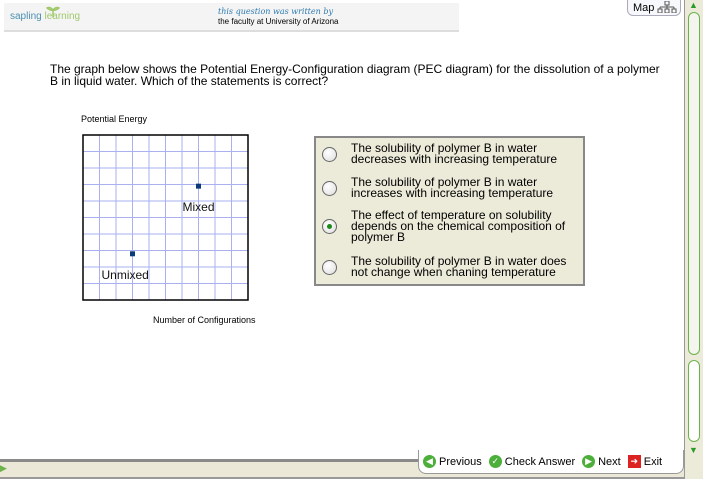 This screenshot has width=703, height=479. I want to click on sitemap-icon, so click(667, 7).